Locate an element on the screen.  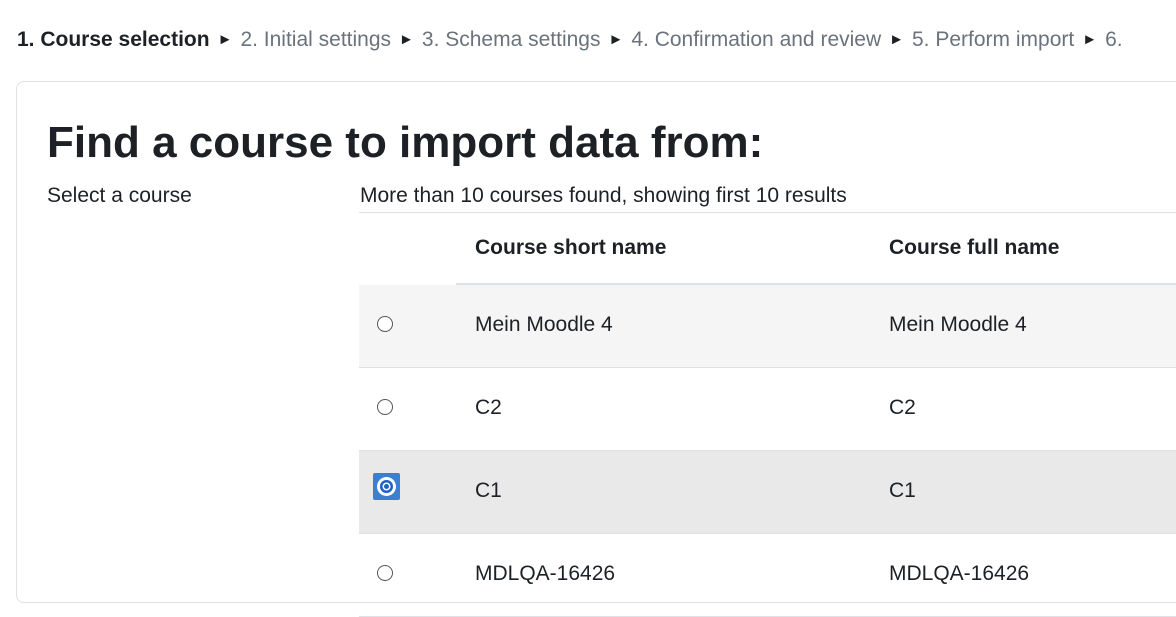
progress-step-schema-settings: 3. Schema settings is located at coordinates (511, 39).